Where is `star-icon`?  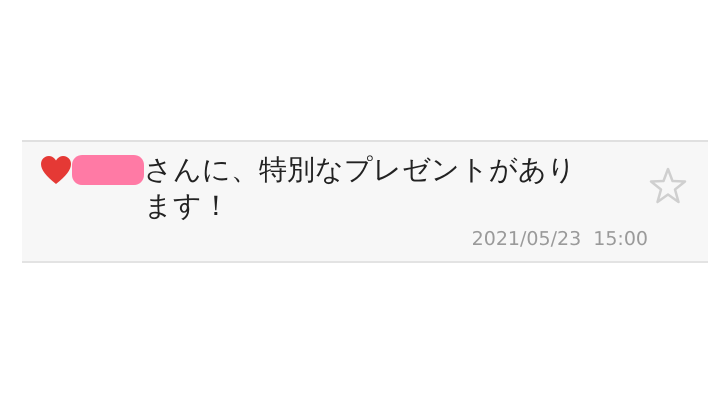 star-icon is located at coordinates (668, 186).